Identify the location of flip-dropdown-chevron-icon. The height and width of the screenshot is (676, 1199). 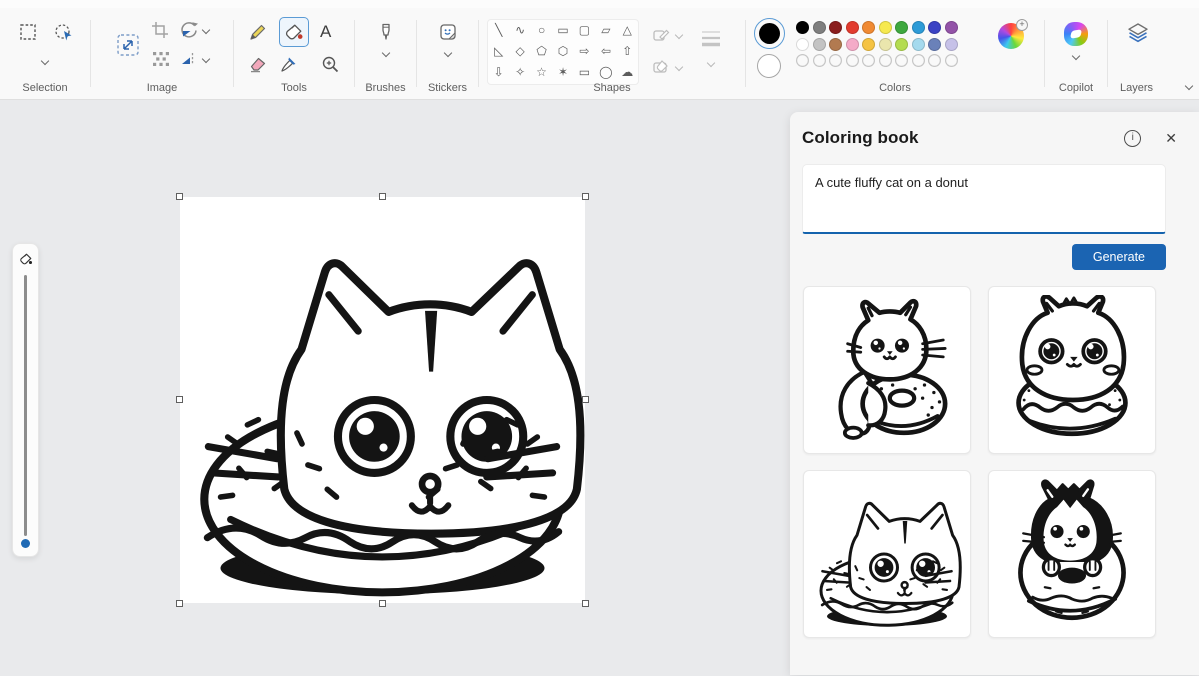
(206, 59).